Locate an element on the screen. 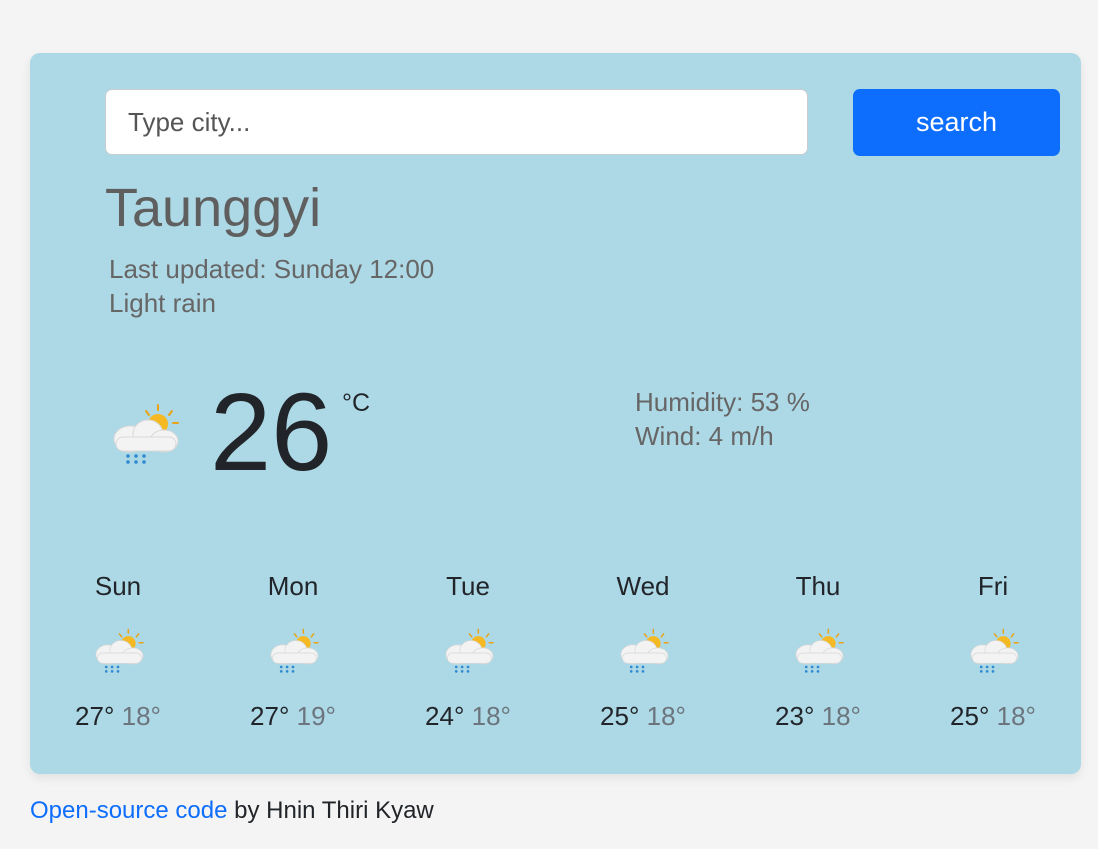  forecast-temperatures: 27° 18° is located at coordinates (118, 716).